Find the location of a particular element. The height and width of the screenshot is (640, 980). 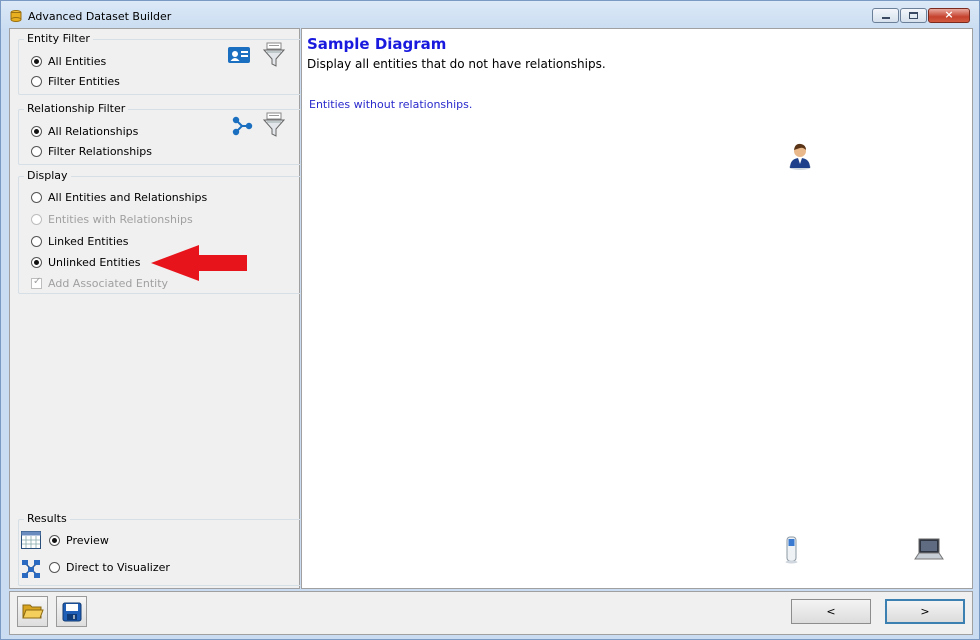

radio-entities-with-relationships: Entities with Relationships is located at coordinates (112, 219).